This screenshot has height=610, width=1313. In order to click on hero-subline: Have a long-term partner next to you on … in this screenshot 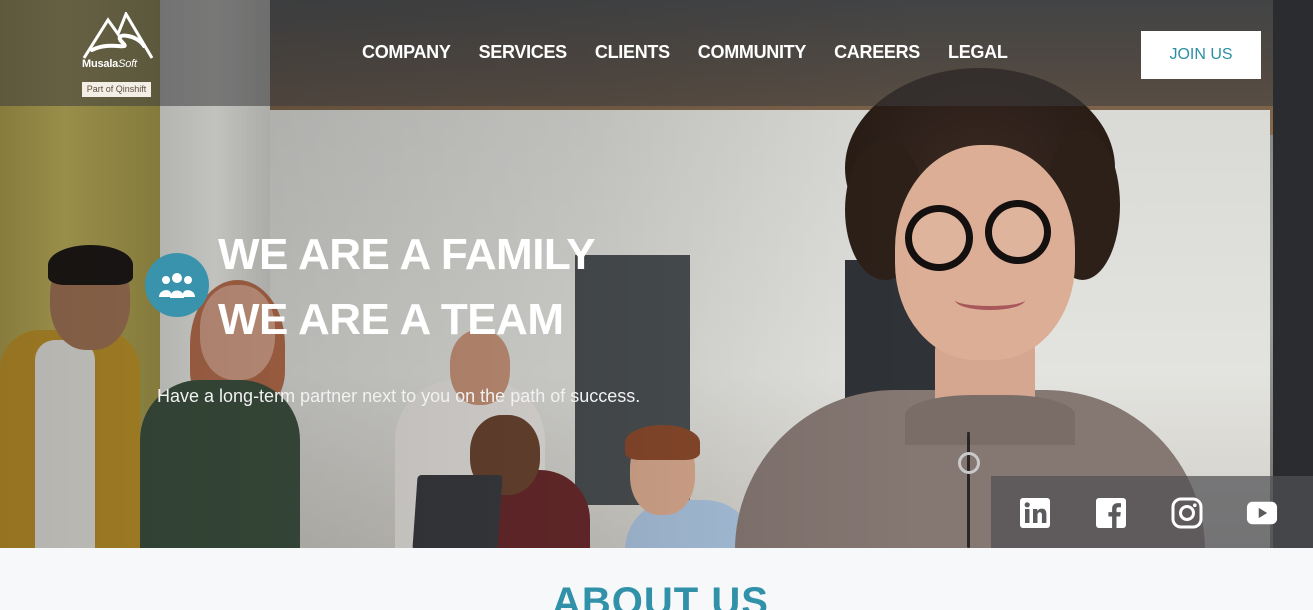, I will do `click(399, 396)`.